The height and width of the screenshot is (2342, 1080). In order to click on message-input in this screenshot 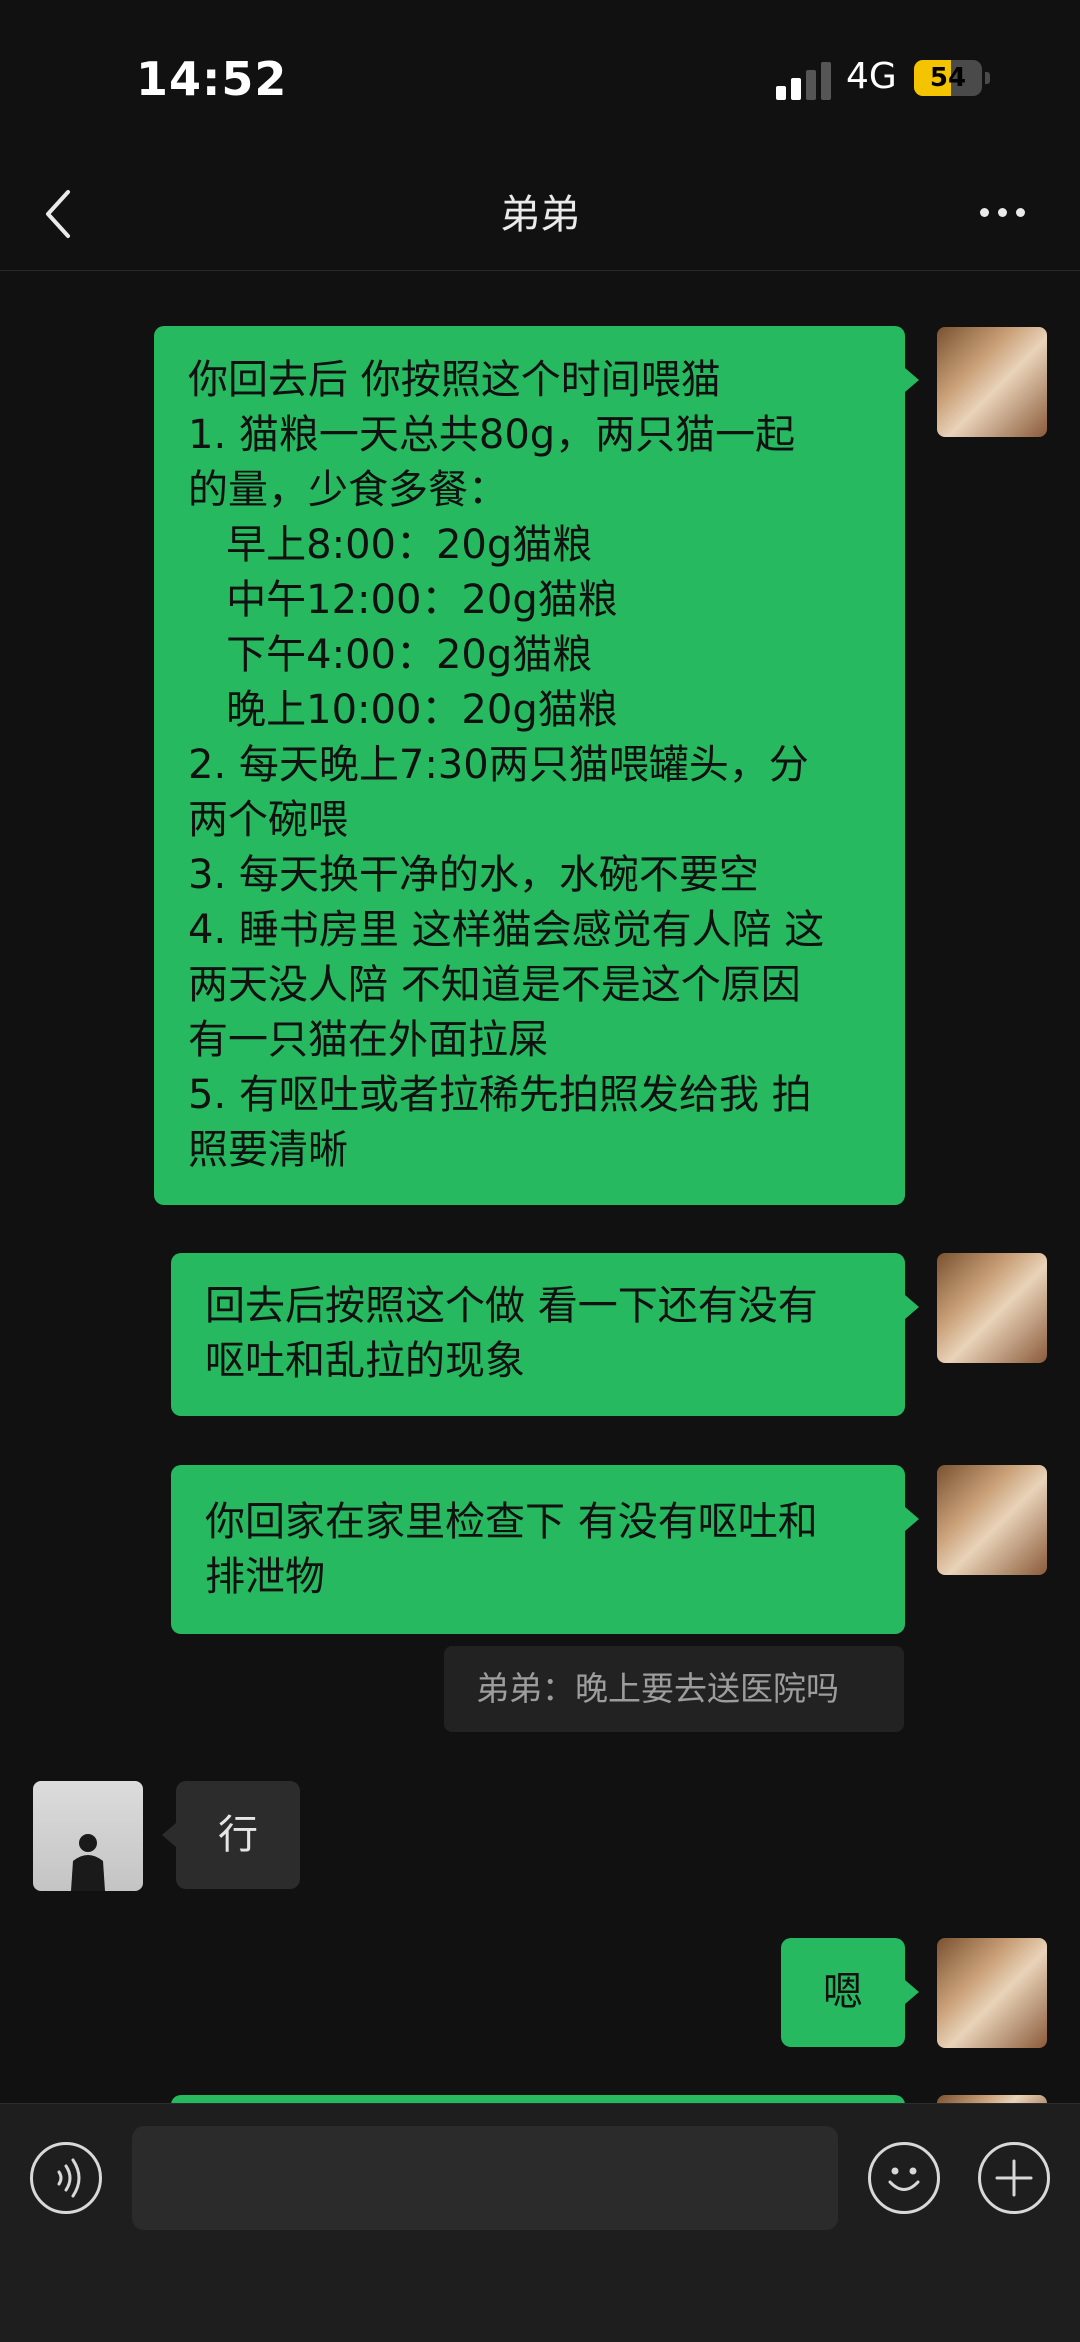, I will do `click(485, 2178)`.